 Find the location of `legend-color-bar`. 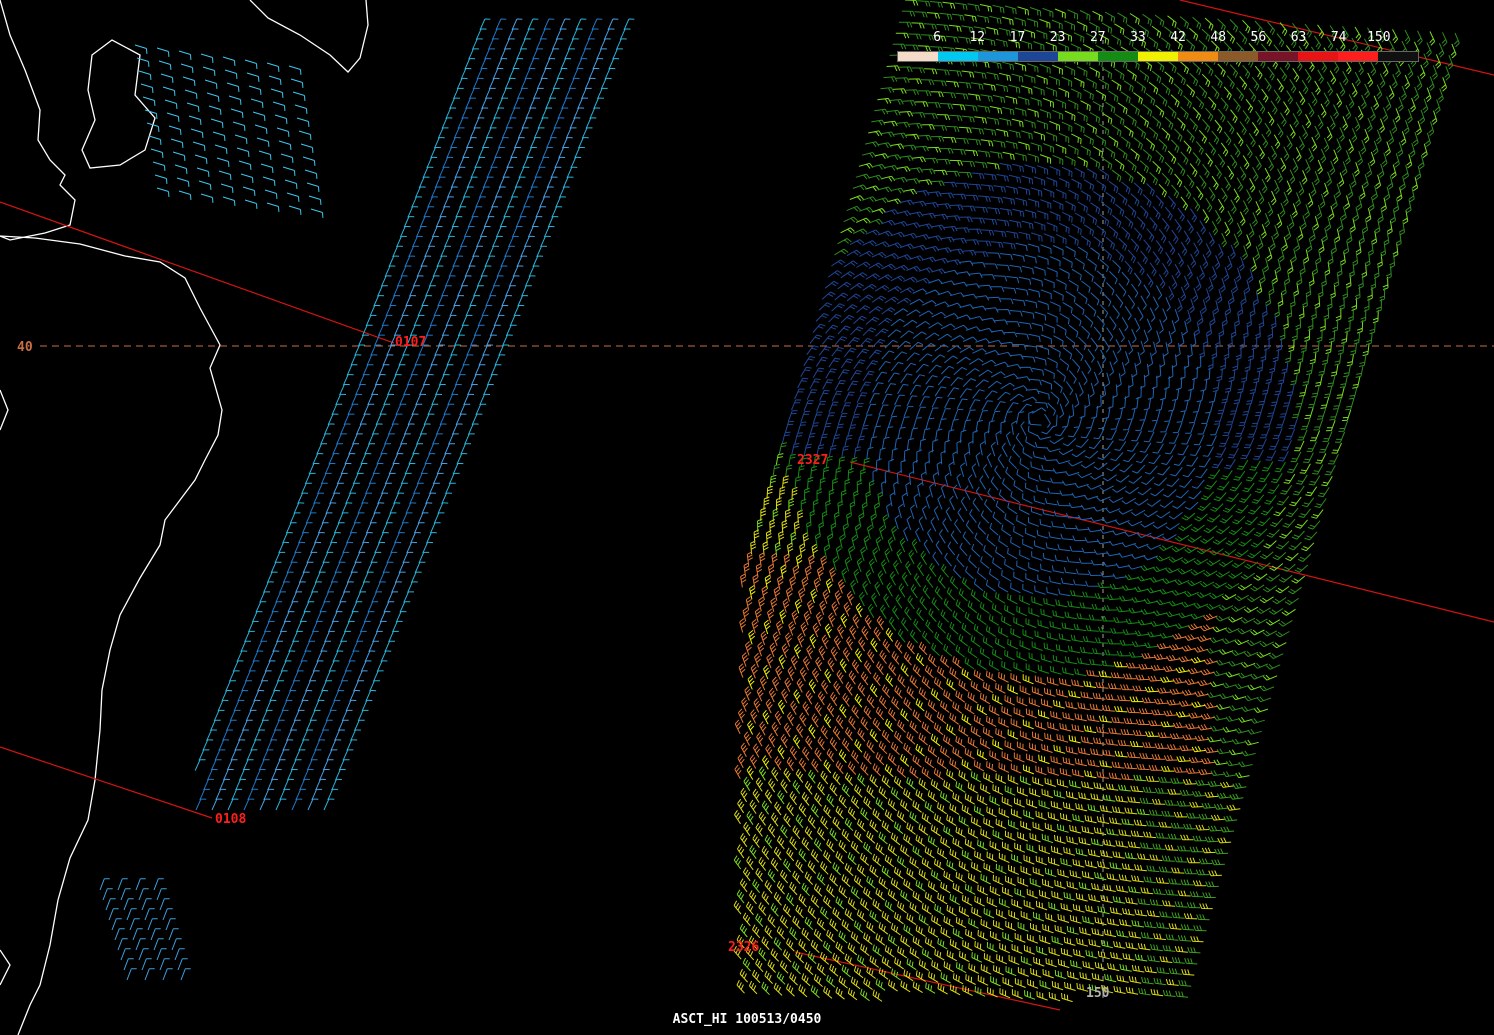

legend-color-bar is located at coordinates (1158, 56).